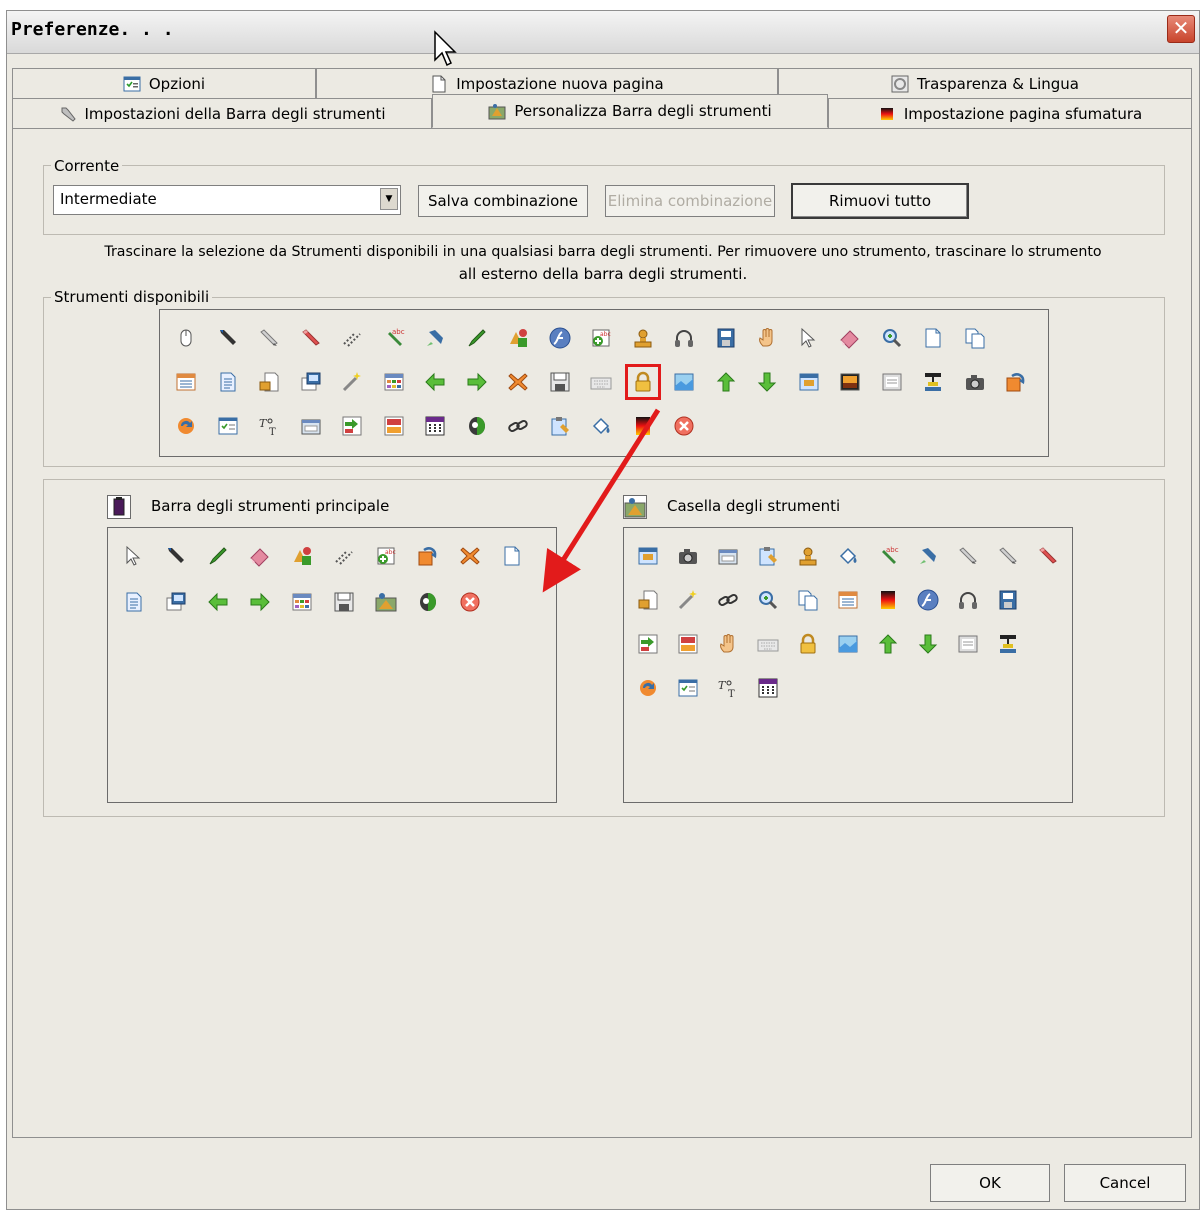 The image size is (1203, 1216). What do you see at coordinates (848, 665) in the screenshot?
I see `toolbox-drop-area: abc T T` at bounding box center [848, 665].